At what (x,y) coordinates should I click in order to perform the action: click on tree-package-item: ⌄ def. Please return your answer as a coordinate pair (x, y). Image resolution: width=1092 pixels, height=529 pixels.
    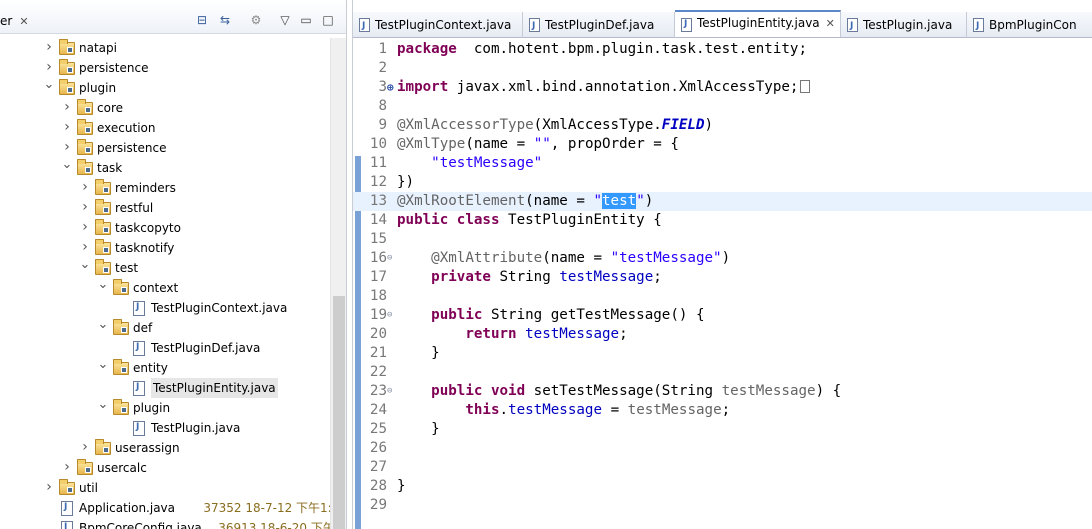
    Looking at the image, I should click on (165, 328).